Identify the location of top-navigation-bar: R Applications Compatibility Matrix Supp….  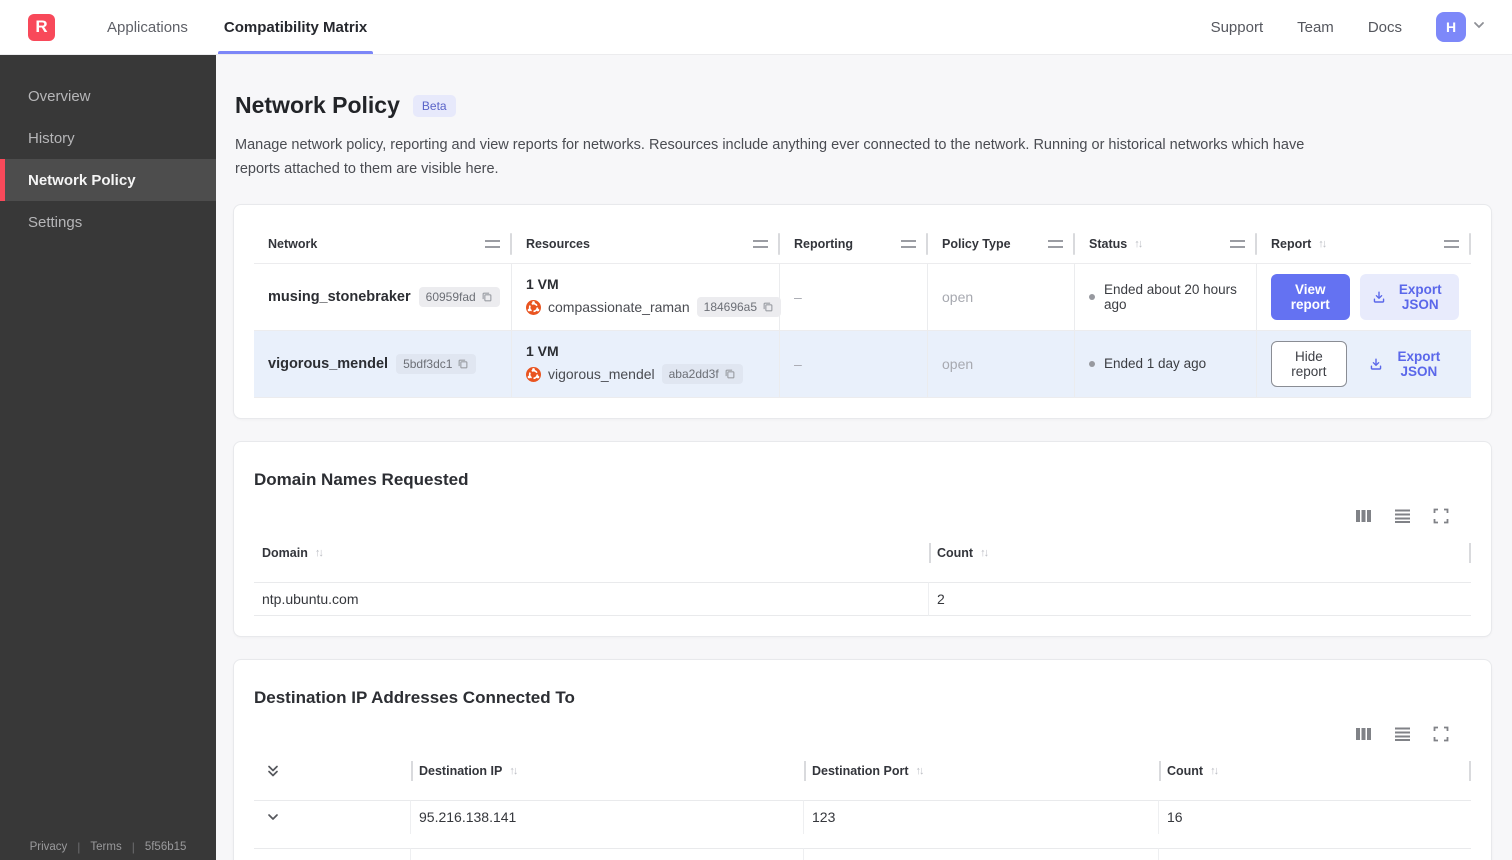
(756, 27).